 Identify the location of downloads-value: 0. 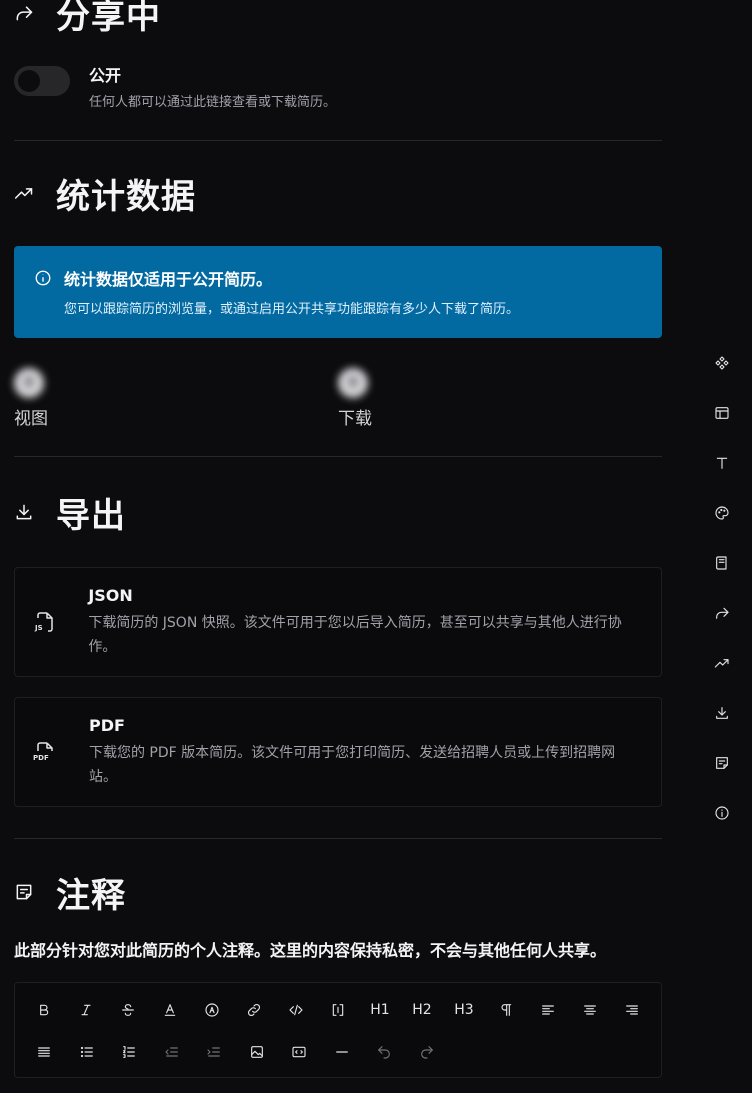
(353, 383).